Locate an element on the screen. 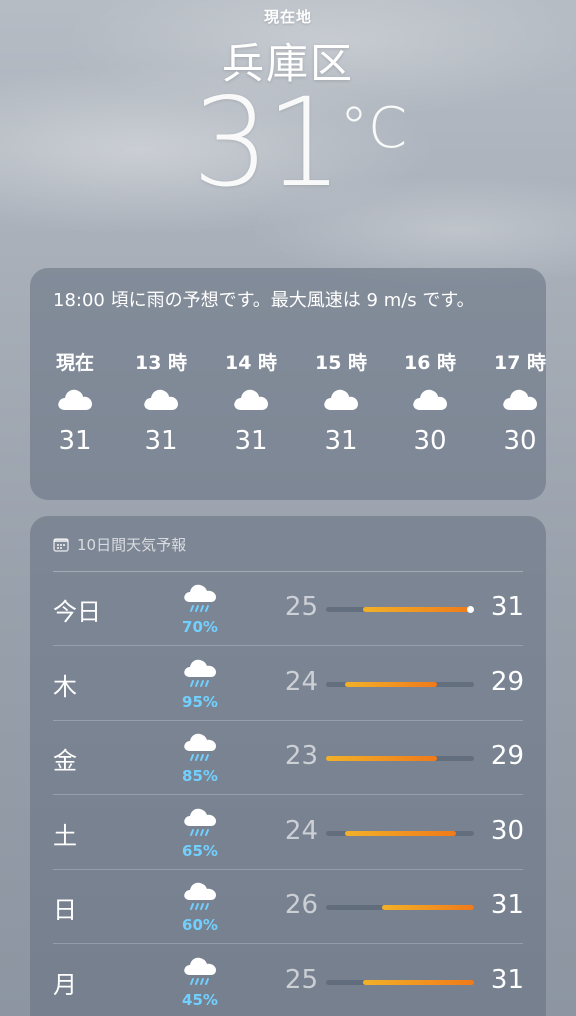 This screenshot has width=576, height=1016. day-name: 日 is located at coordinates (65, 910).